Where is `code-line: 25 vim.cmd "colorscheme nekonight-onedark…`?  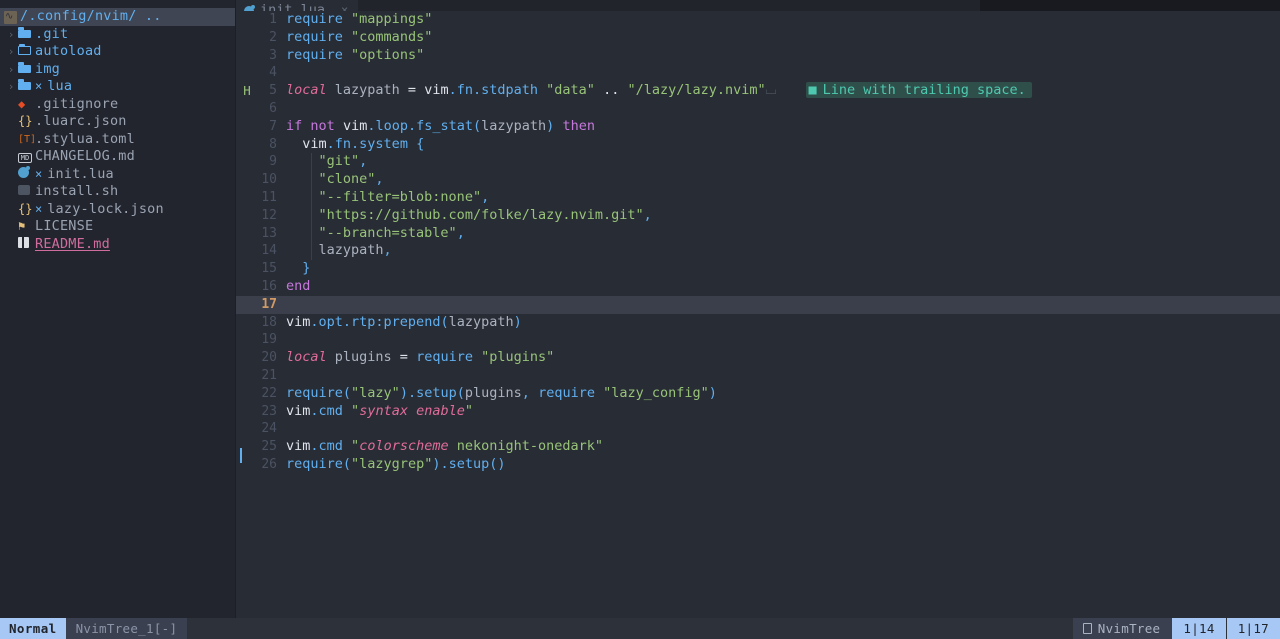
code-line: 25 vim.cmd "colorscheme nekonight-onedark… is located at coordinates (758, 451).